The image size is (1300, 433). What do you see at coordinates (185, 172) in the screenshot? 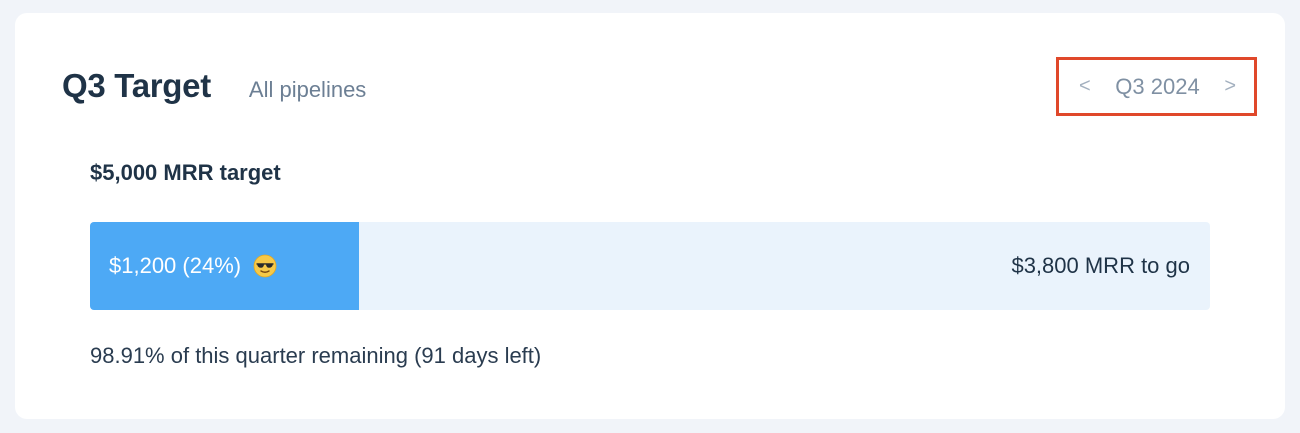
I see `target-label: $5,000 MRR target` at bounding box center [185, 172].